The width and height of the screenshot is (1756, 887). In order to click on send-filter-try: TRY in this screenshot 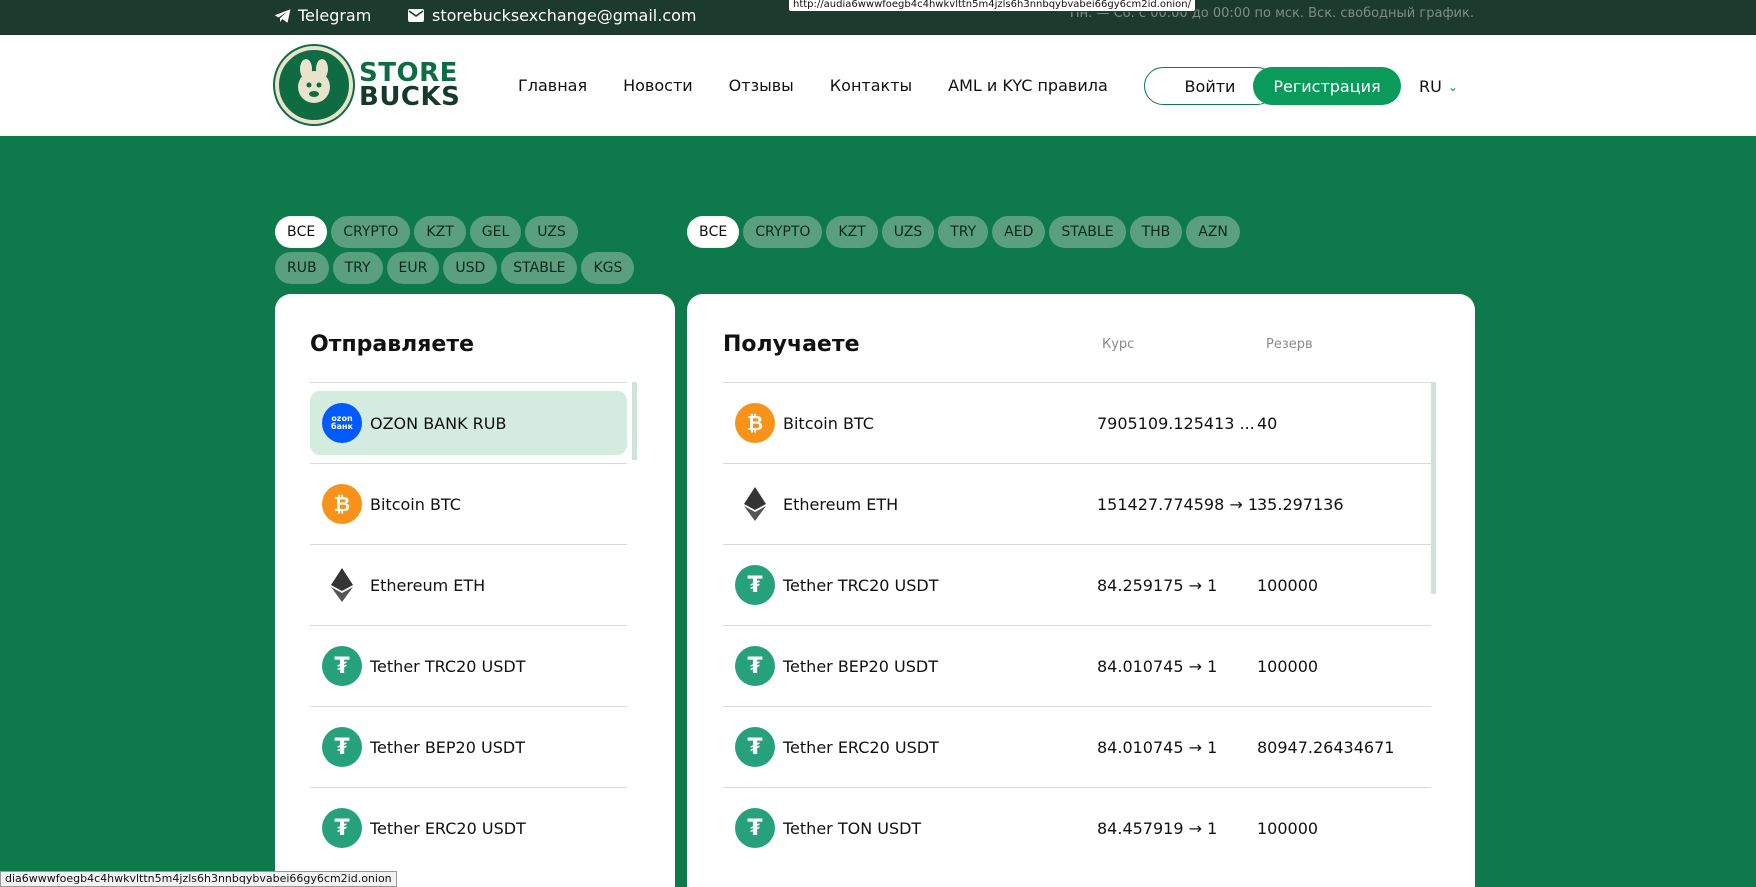, I will do `click(357, 268)`.